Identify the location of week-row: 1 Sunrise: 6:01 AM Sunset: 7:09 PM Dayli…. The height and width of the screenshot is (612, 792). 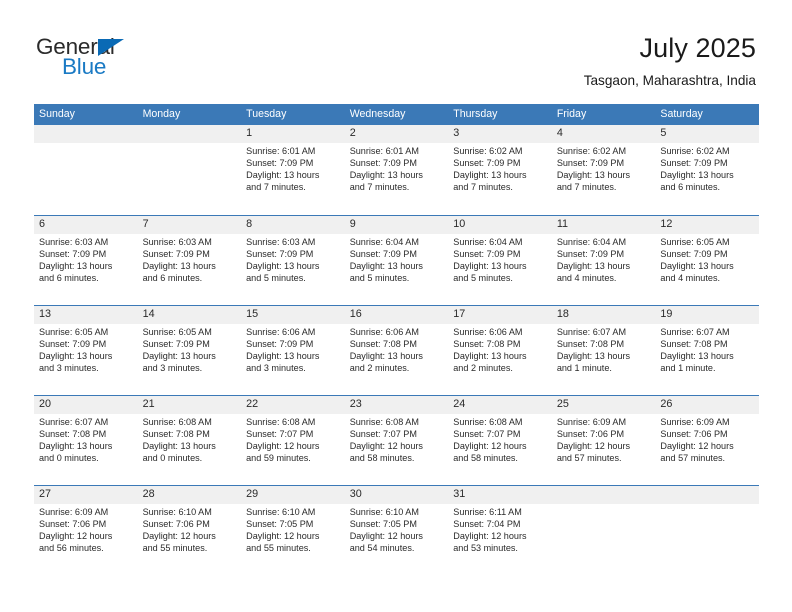
(396, 170).